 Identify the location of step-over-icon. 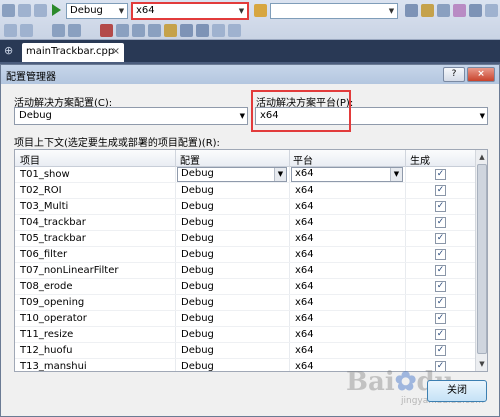
(138, 30).